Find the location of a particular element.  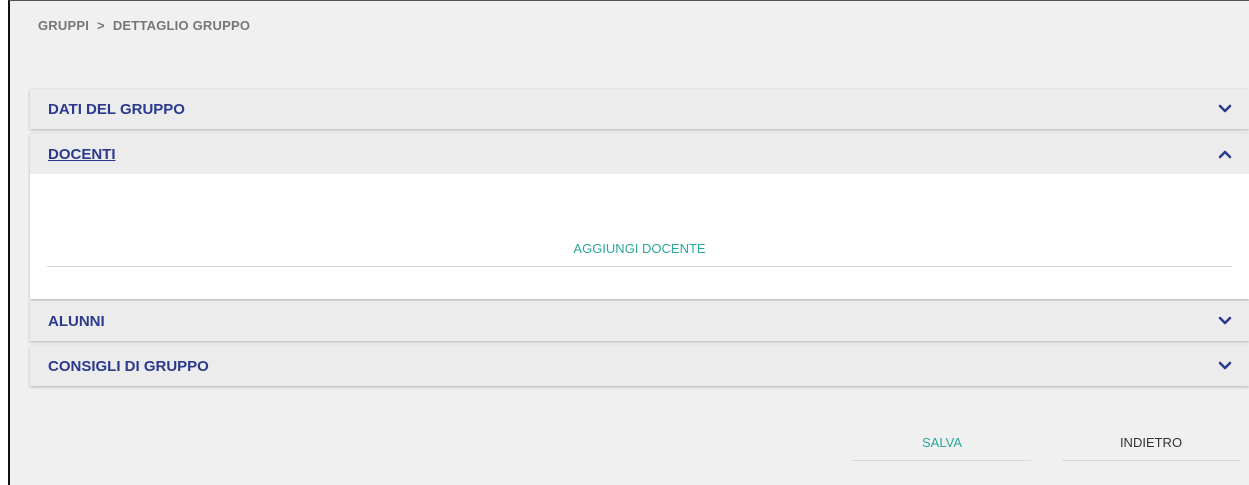

panel-consigli-di-gruppo: CONSIGLI DI GRUPPO is located at coordinates (639, 366).